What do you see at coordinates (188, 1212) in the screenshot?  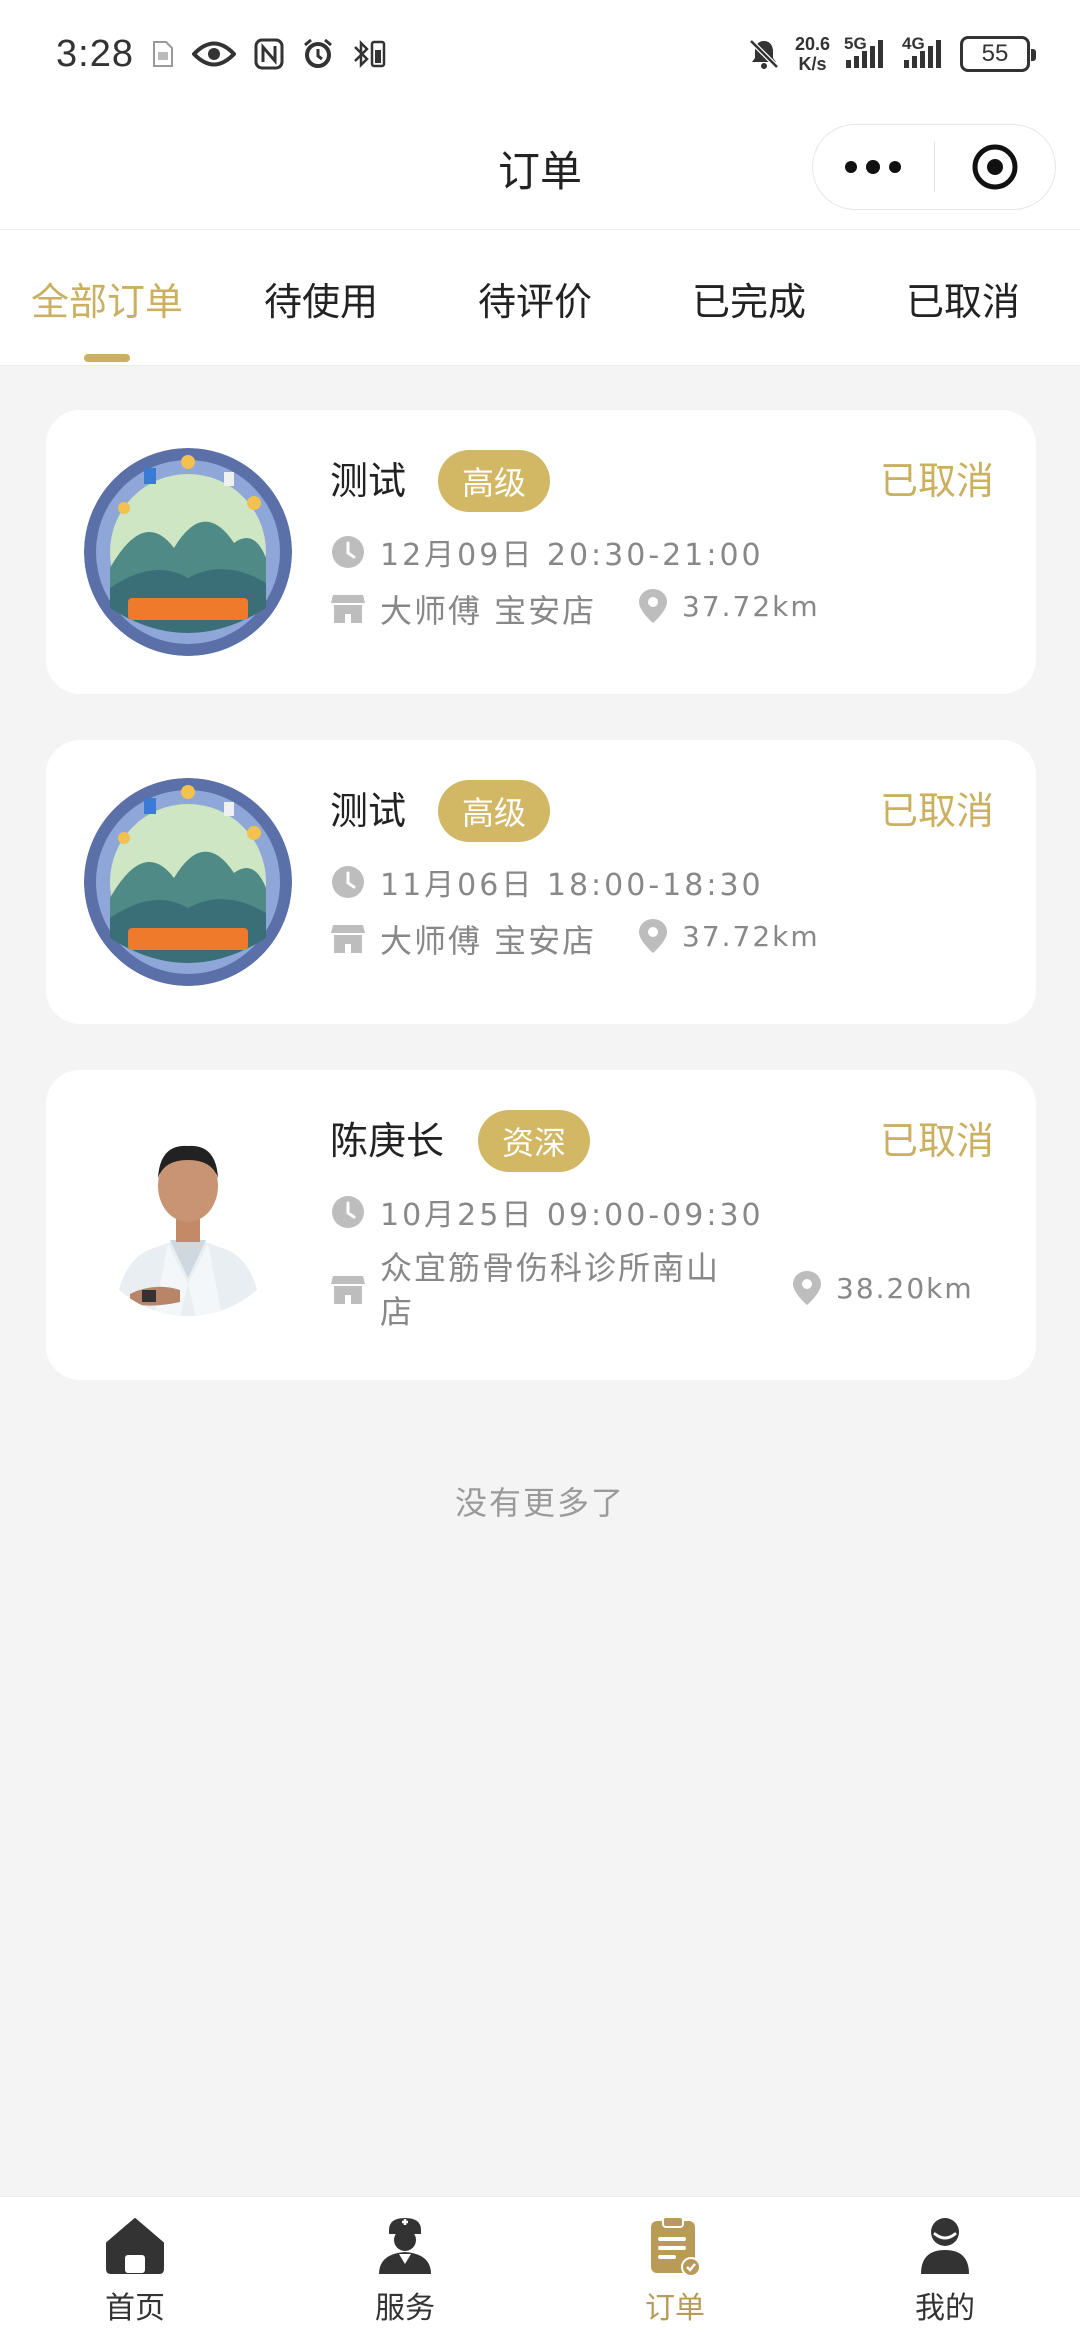 I see `technician-photo` at bounding box center [188, 1212].